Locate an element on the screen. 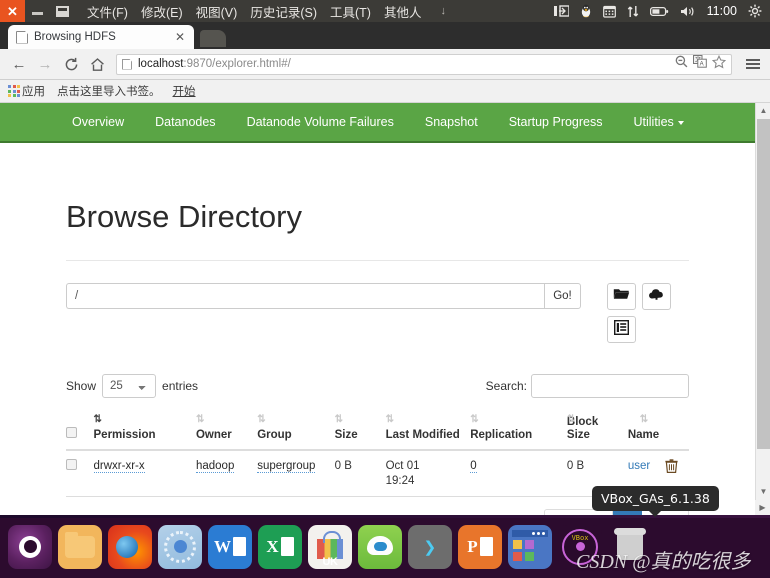  group-column: ⇅ Group is located at coordinates (296, 432).